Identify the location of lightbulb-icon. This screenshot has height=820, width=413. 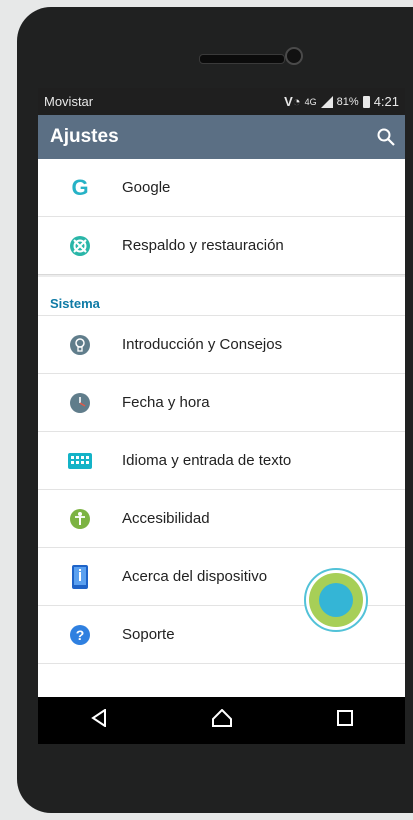
(80, 345).